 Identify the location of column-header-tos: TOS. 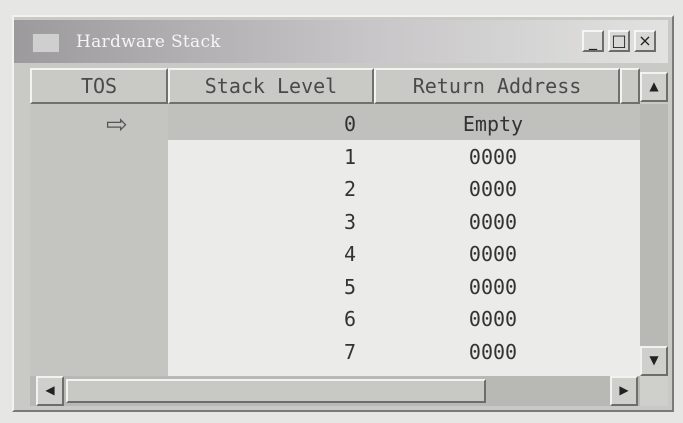
(99, 86).